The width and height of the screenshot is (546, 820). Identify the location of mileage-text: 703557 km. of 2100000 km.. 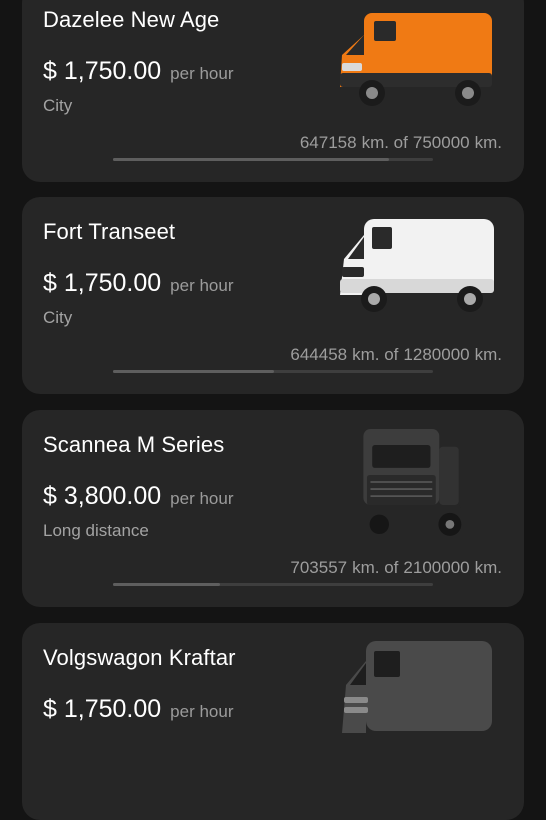
(396, 567).